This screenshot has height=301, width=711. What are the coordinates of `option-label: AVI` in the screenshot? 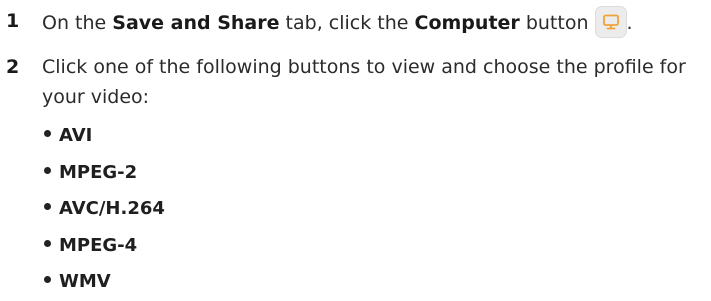 It's located at (76, 135).